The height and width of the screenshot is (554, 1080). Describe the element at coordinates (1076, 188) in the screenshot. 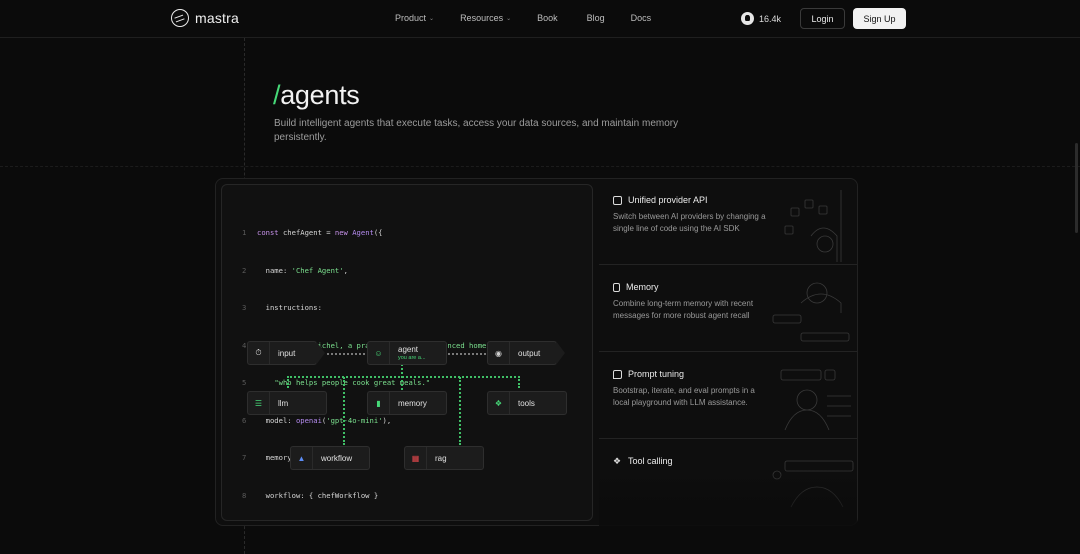

I see `page-scrollbar` at that location.